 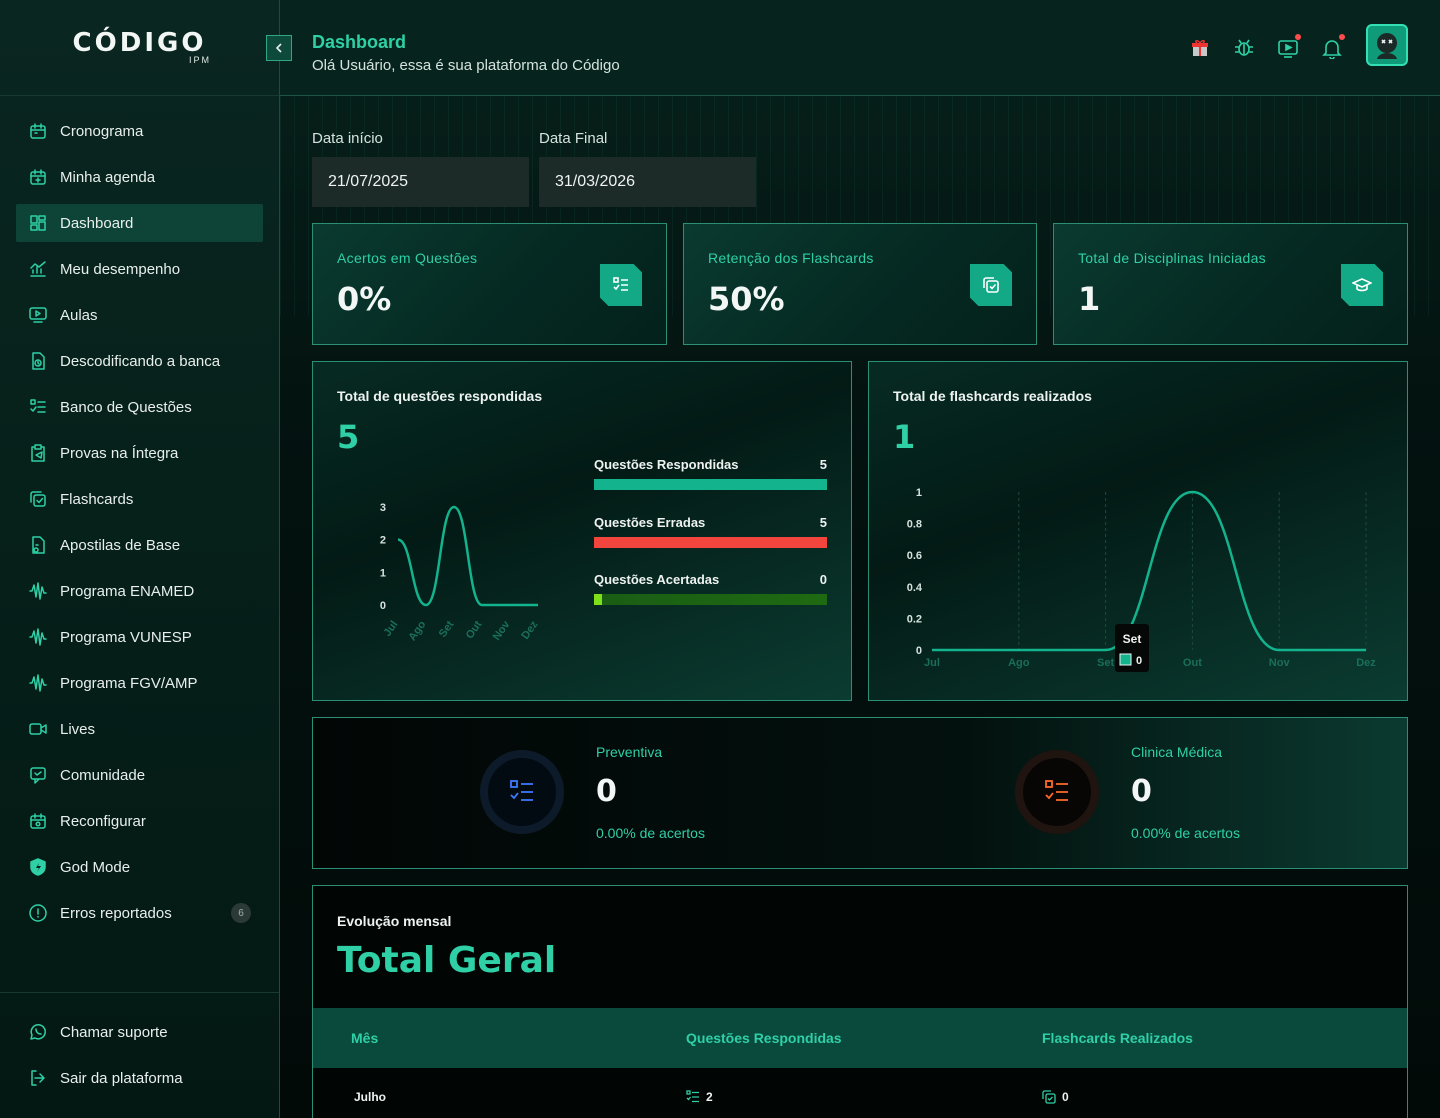 What do you see at coordinates (359, 42) in the screenshot?
I see `page-title: Dashboard` at bounding box center [359, 42].